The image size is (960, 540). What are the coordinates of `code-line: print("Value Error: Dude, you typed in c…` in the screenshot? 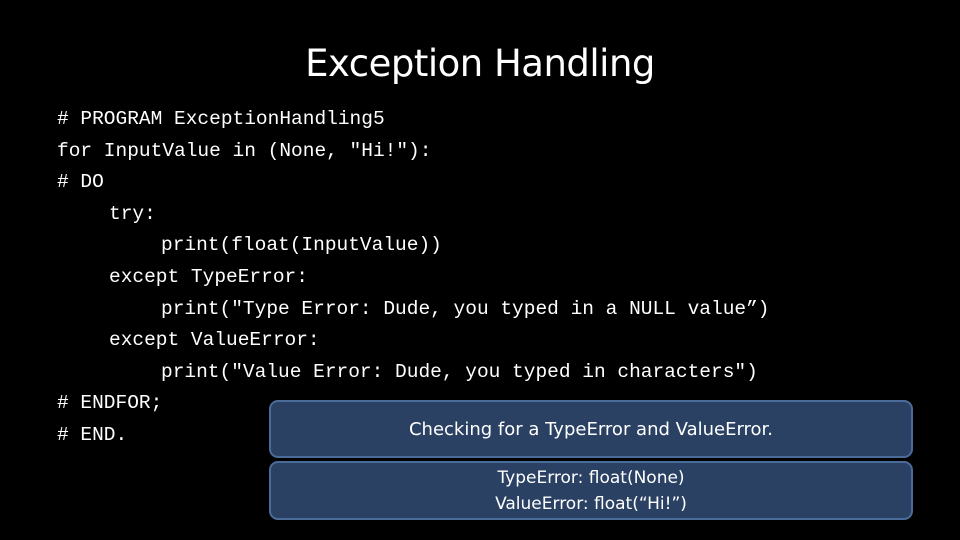 It's located at (459, 371).